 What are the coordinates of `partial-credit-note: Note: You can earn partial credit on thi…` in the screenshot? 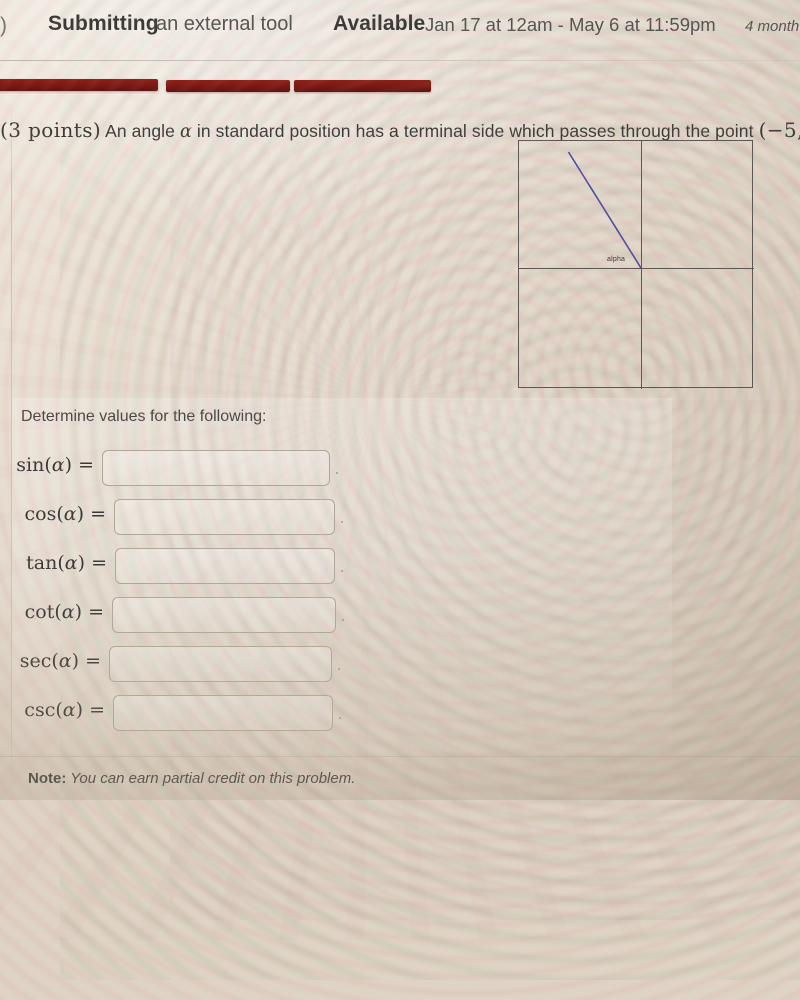 It's located at (191, 778).